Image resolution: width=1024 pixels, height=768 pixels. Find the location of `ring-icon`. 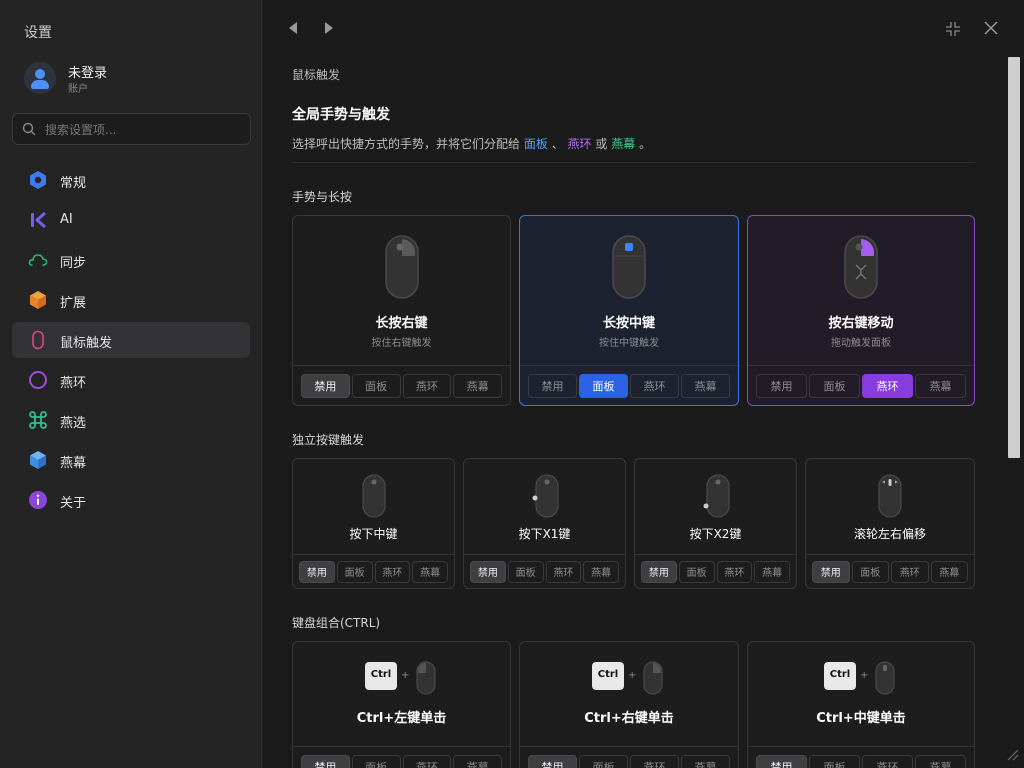

ring-icon is located at coordinates (38, 380).